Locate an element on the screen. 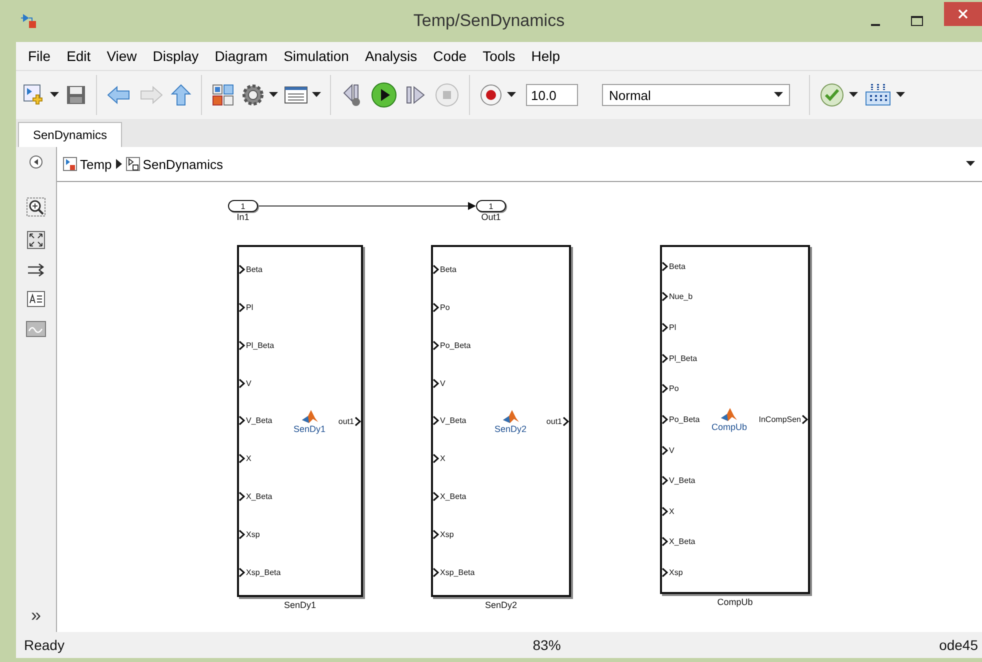  settings-icon is located at coordinates (253, 95).